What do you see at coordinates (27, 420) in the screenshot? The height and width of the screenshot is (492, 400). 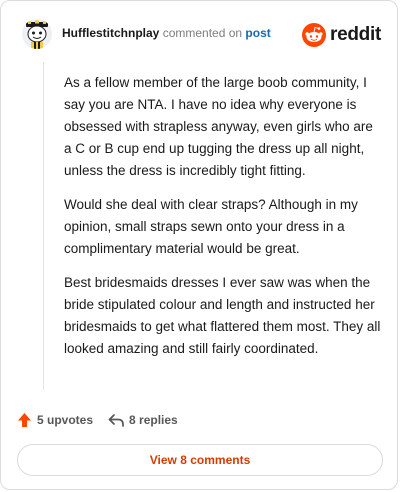 I see `upvote-arrow-icon` at bounding box center [27, 420].